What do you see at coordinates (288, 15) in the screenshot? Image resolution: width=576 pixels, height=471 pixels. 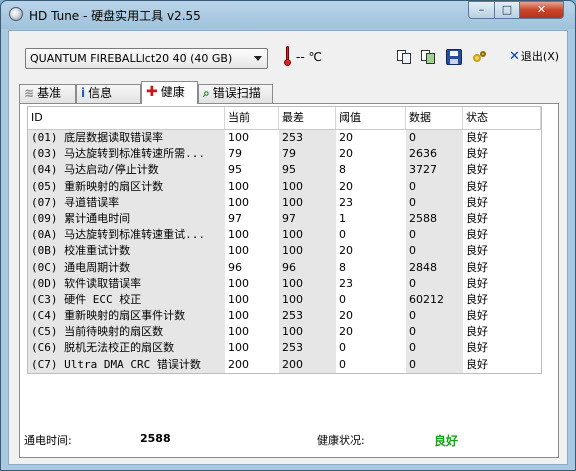 I see `title-bar: HD Tune - 硬盘实用工具 v2.55 – □ ✕` at bounding box center [288, 15].